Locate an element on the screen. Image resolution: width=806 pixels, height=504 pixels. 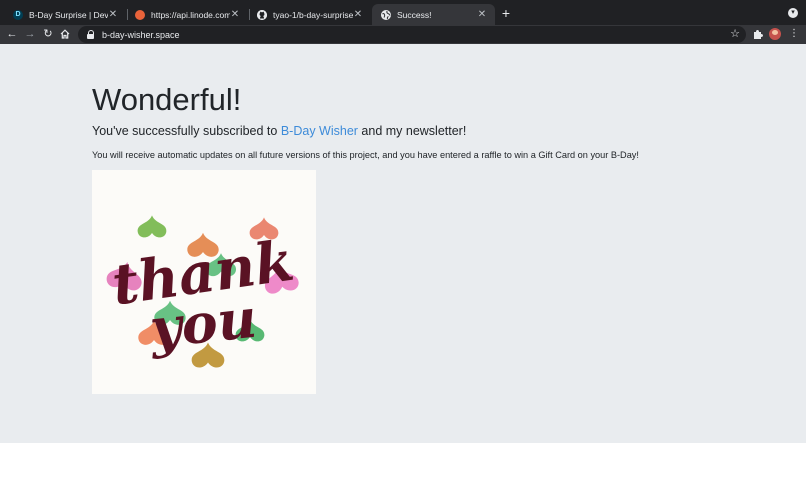
menu-kebab-icon: ⋮ is located at coordinates (794, 34).